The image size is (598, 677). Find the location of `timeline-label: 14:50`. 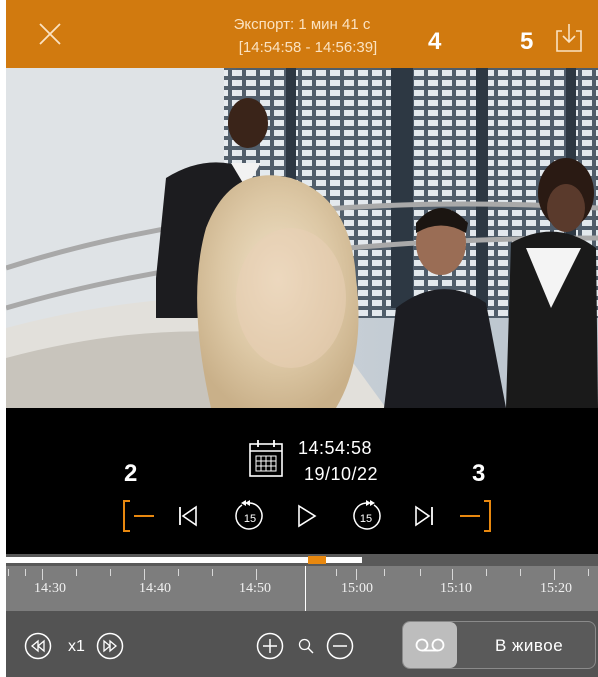

timeline-label: 14:50 is located at coordinates (255, 588).